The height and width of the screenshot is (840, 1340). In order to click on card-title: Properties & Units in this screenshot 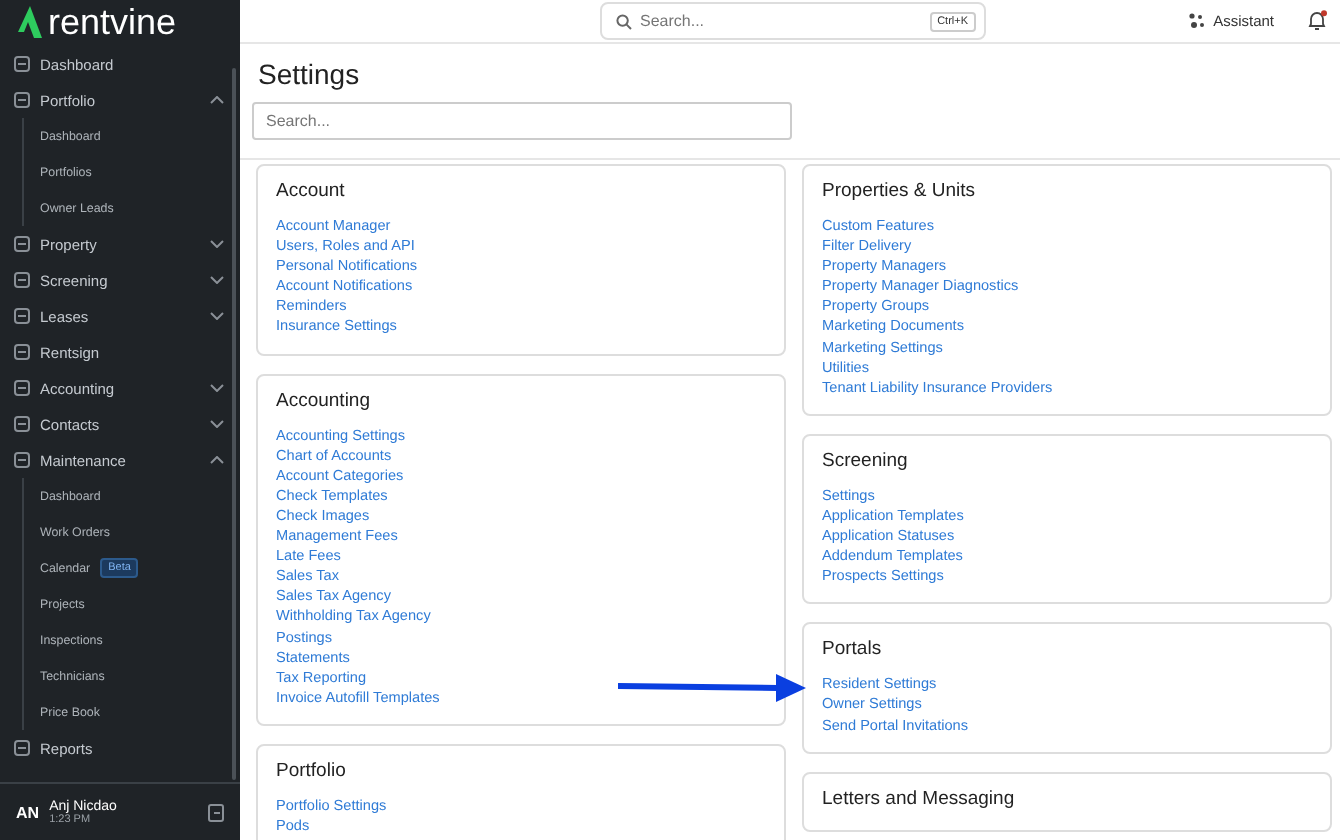, I will do `click(900, 192)`.